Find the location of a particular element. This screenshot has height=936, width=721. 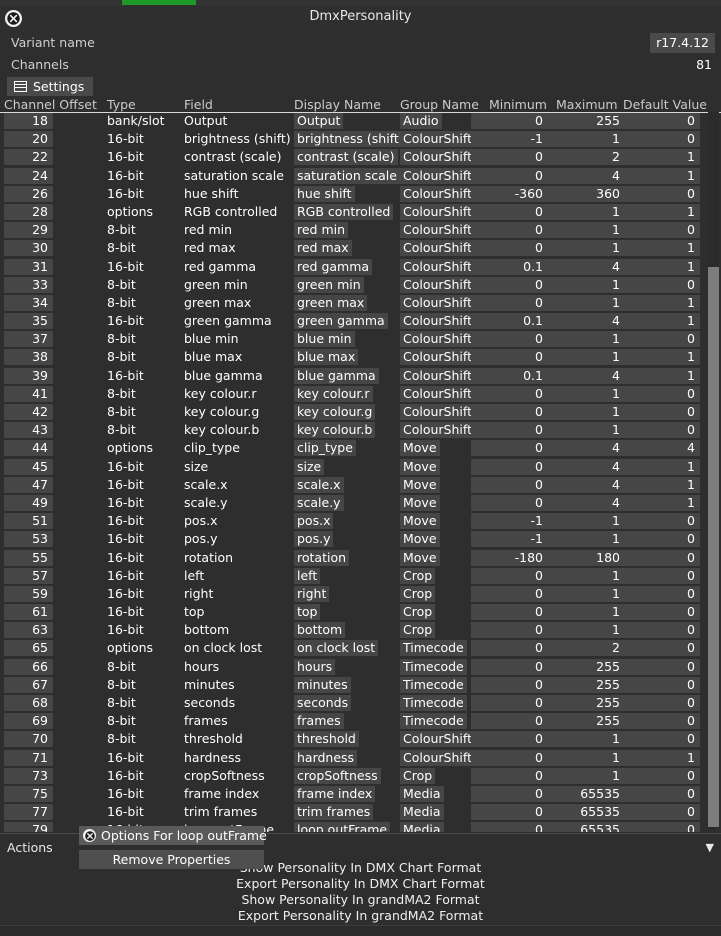

cell-field: top is located at coordinates (239, 612).